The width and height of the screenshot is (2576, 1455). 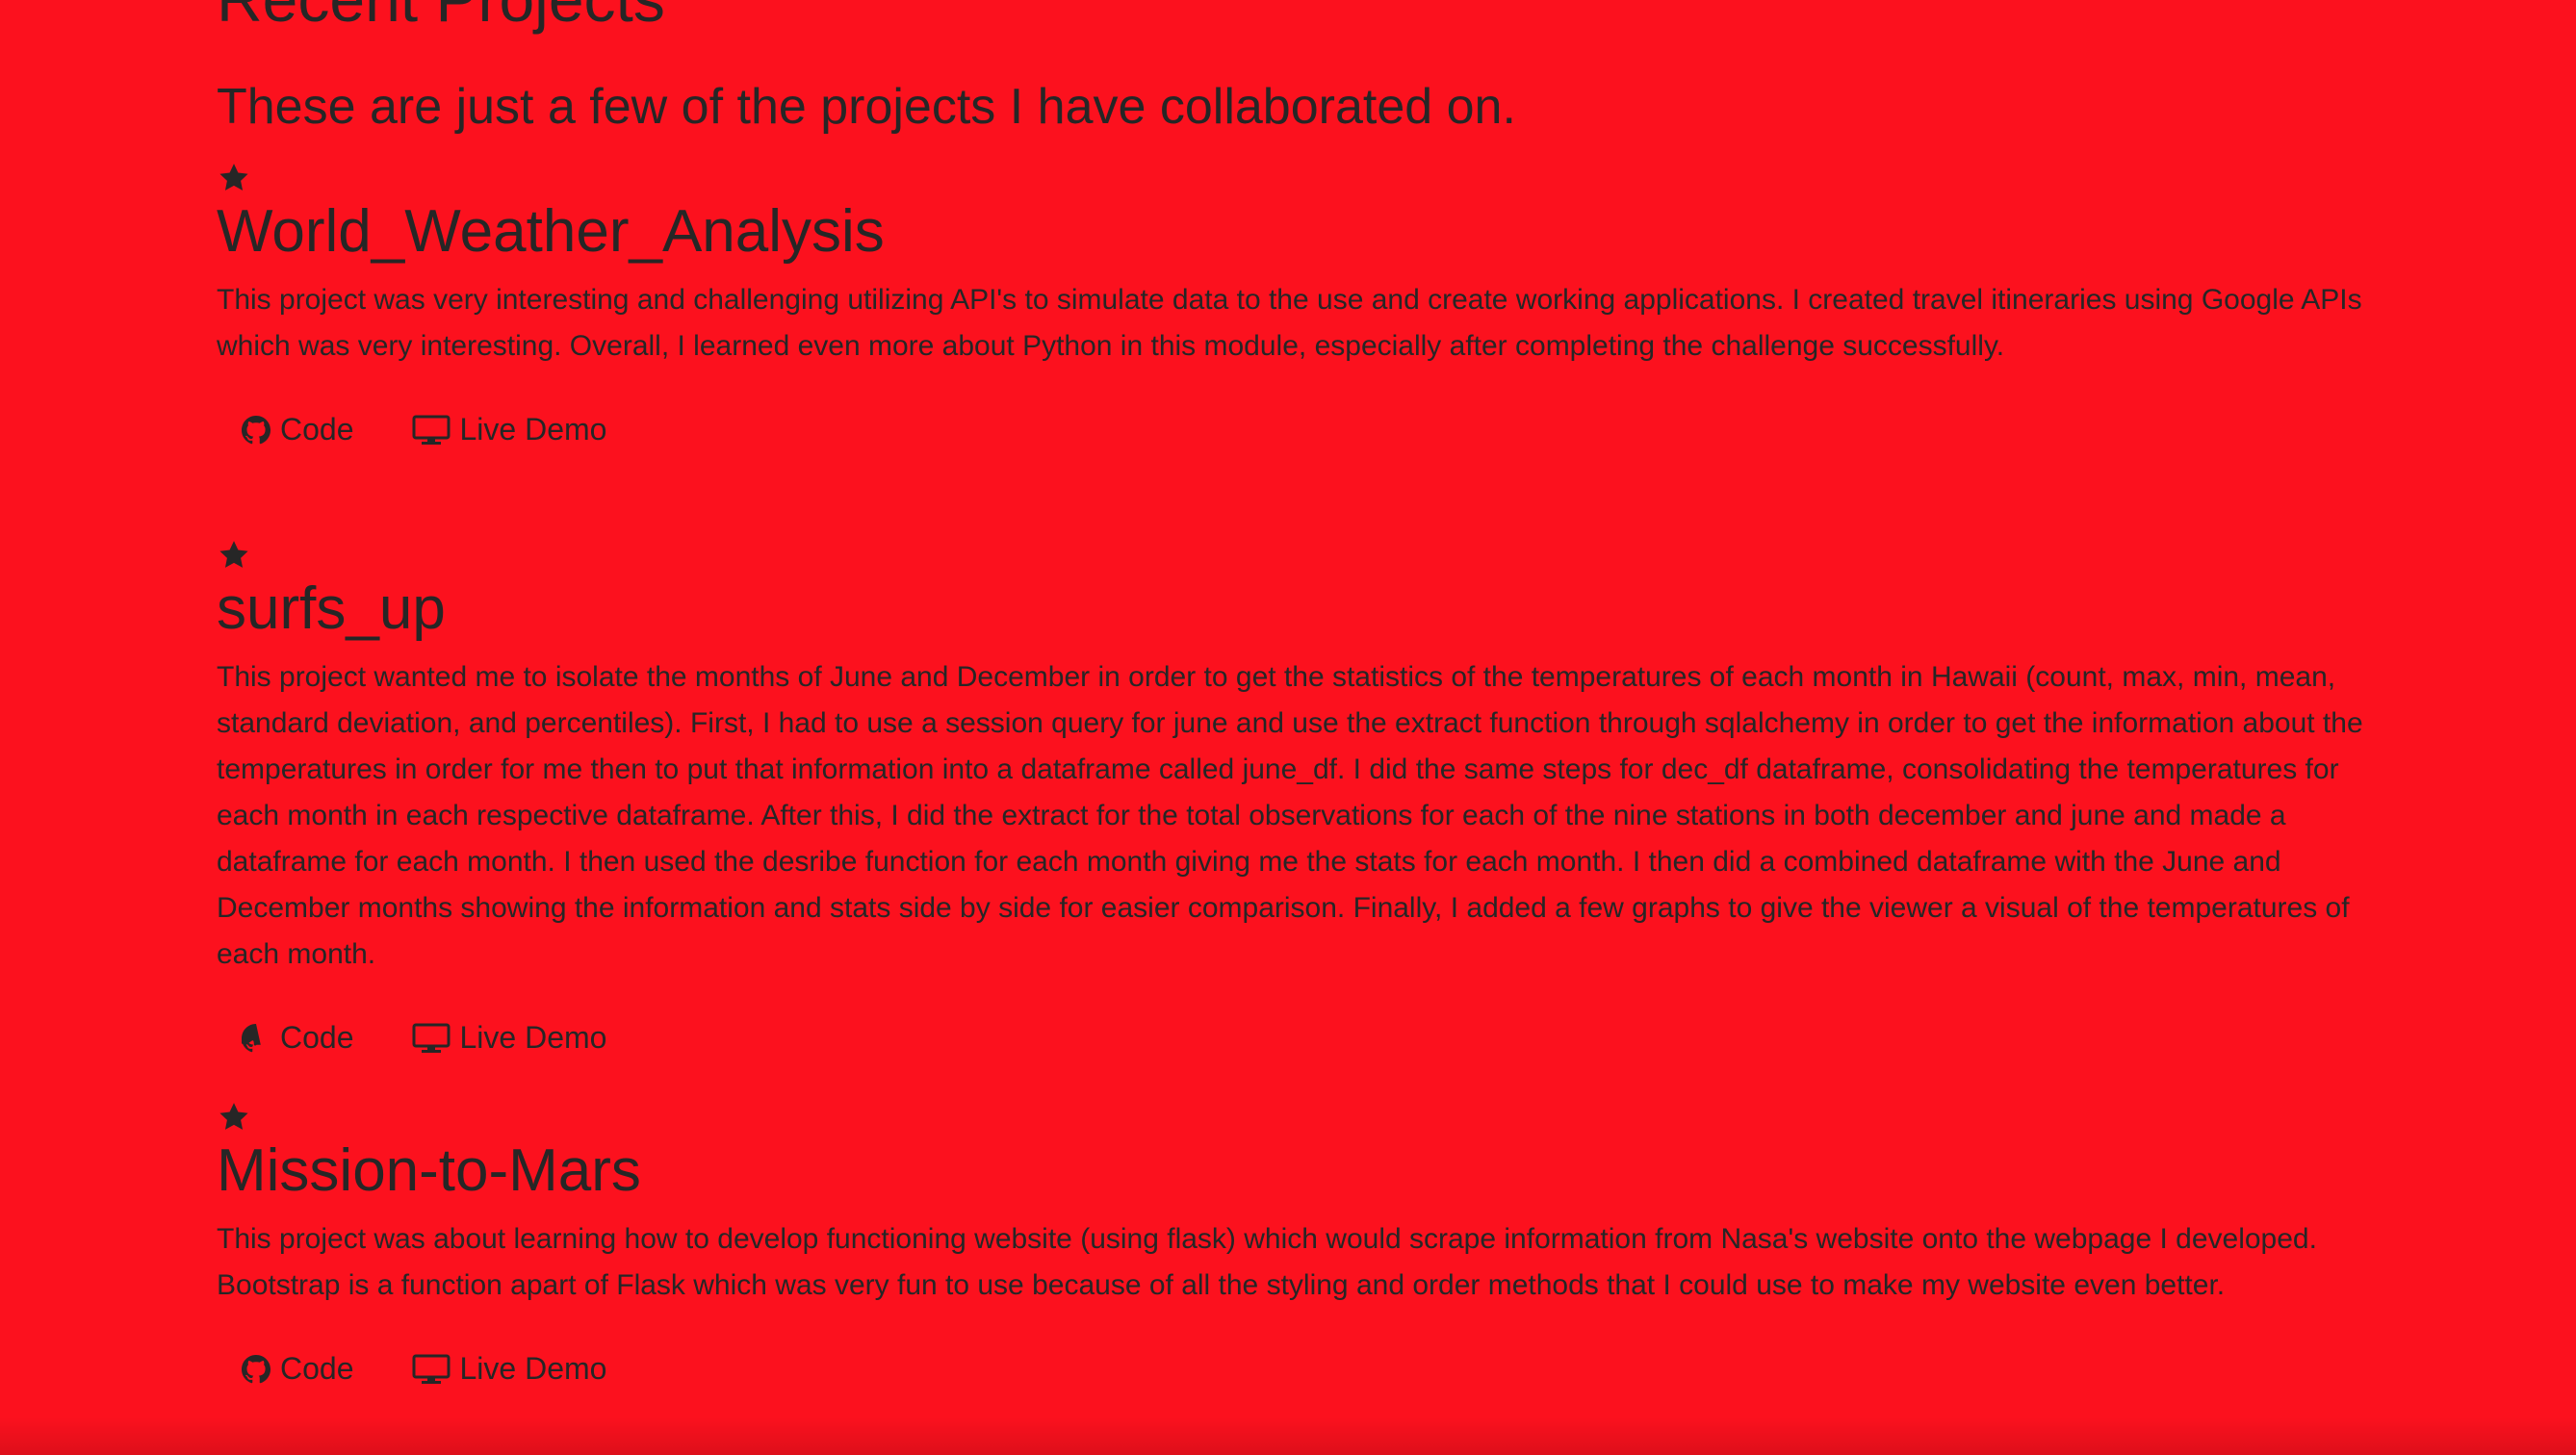 I want to click on project-title: surfs_up, so click(x=332, y=609).